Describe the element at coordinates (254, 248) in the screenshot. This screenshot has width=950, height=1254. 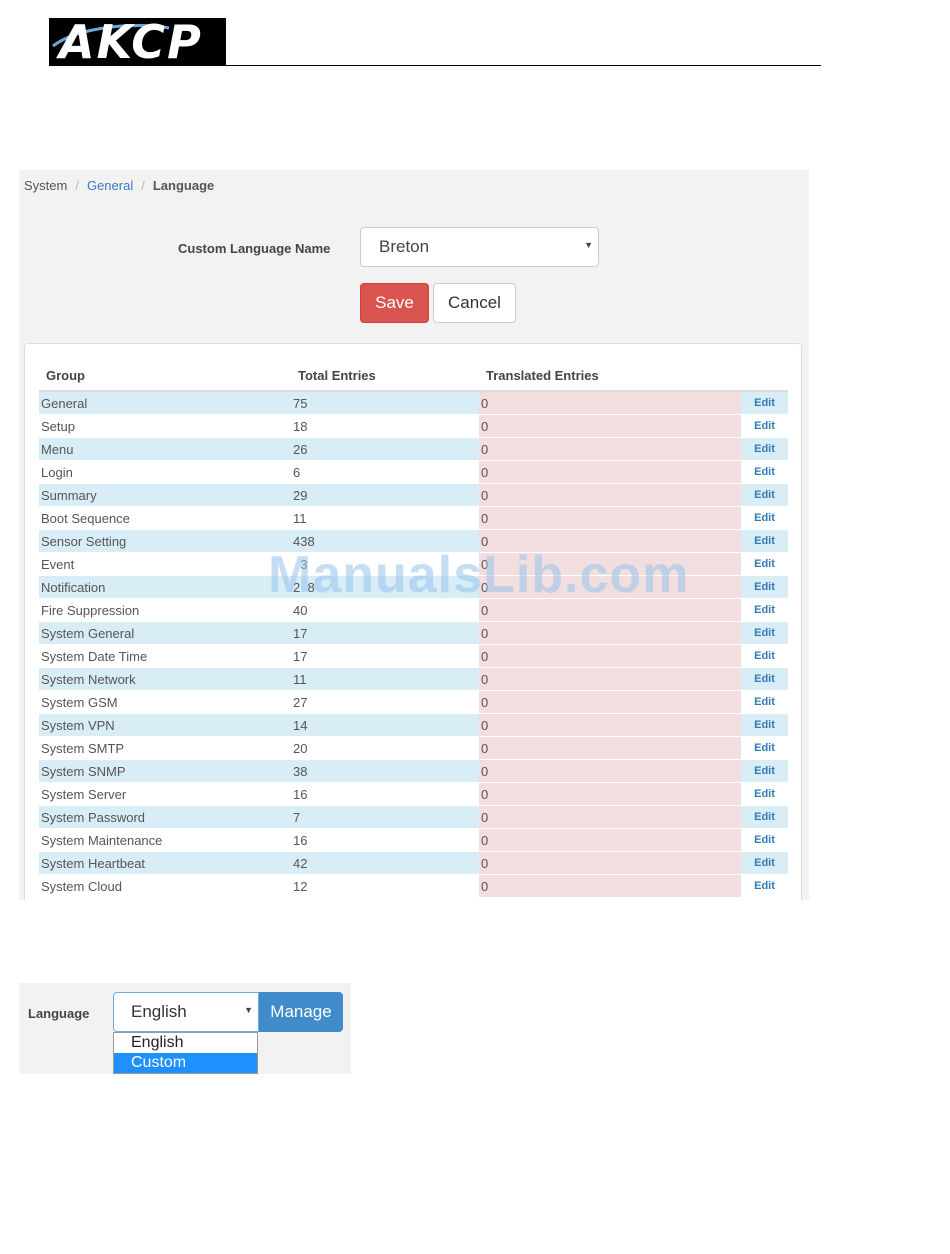
I see `custom-language-name-label: Custom Language Name` at that location.